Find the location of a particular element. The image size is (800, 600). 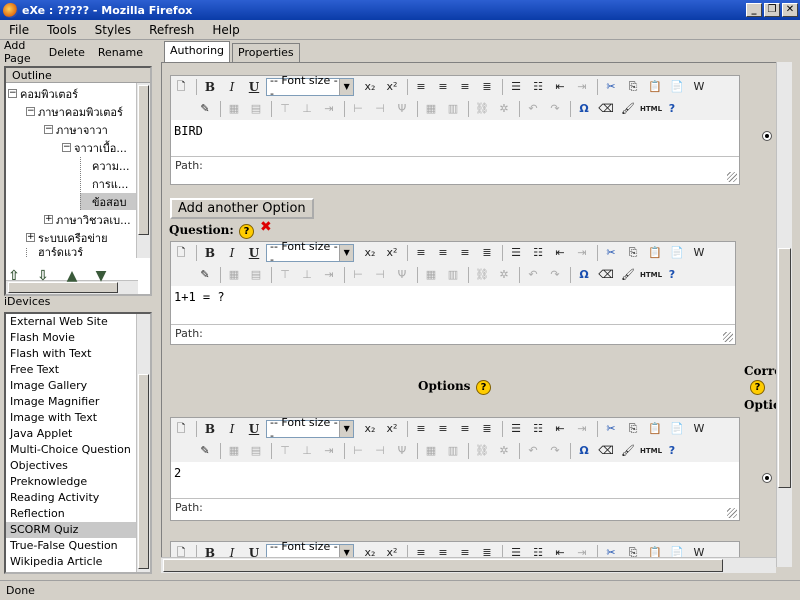

italic-button: I is located at coordinates (232, 253).